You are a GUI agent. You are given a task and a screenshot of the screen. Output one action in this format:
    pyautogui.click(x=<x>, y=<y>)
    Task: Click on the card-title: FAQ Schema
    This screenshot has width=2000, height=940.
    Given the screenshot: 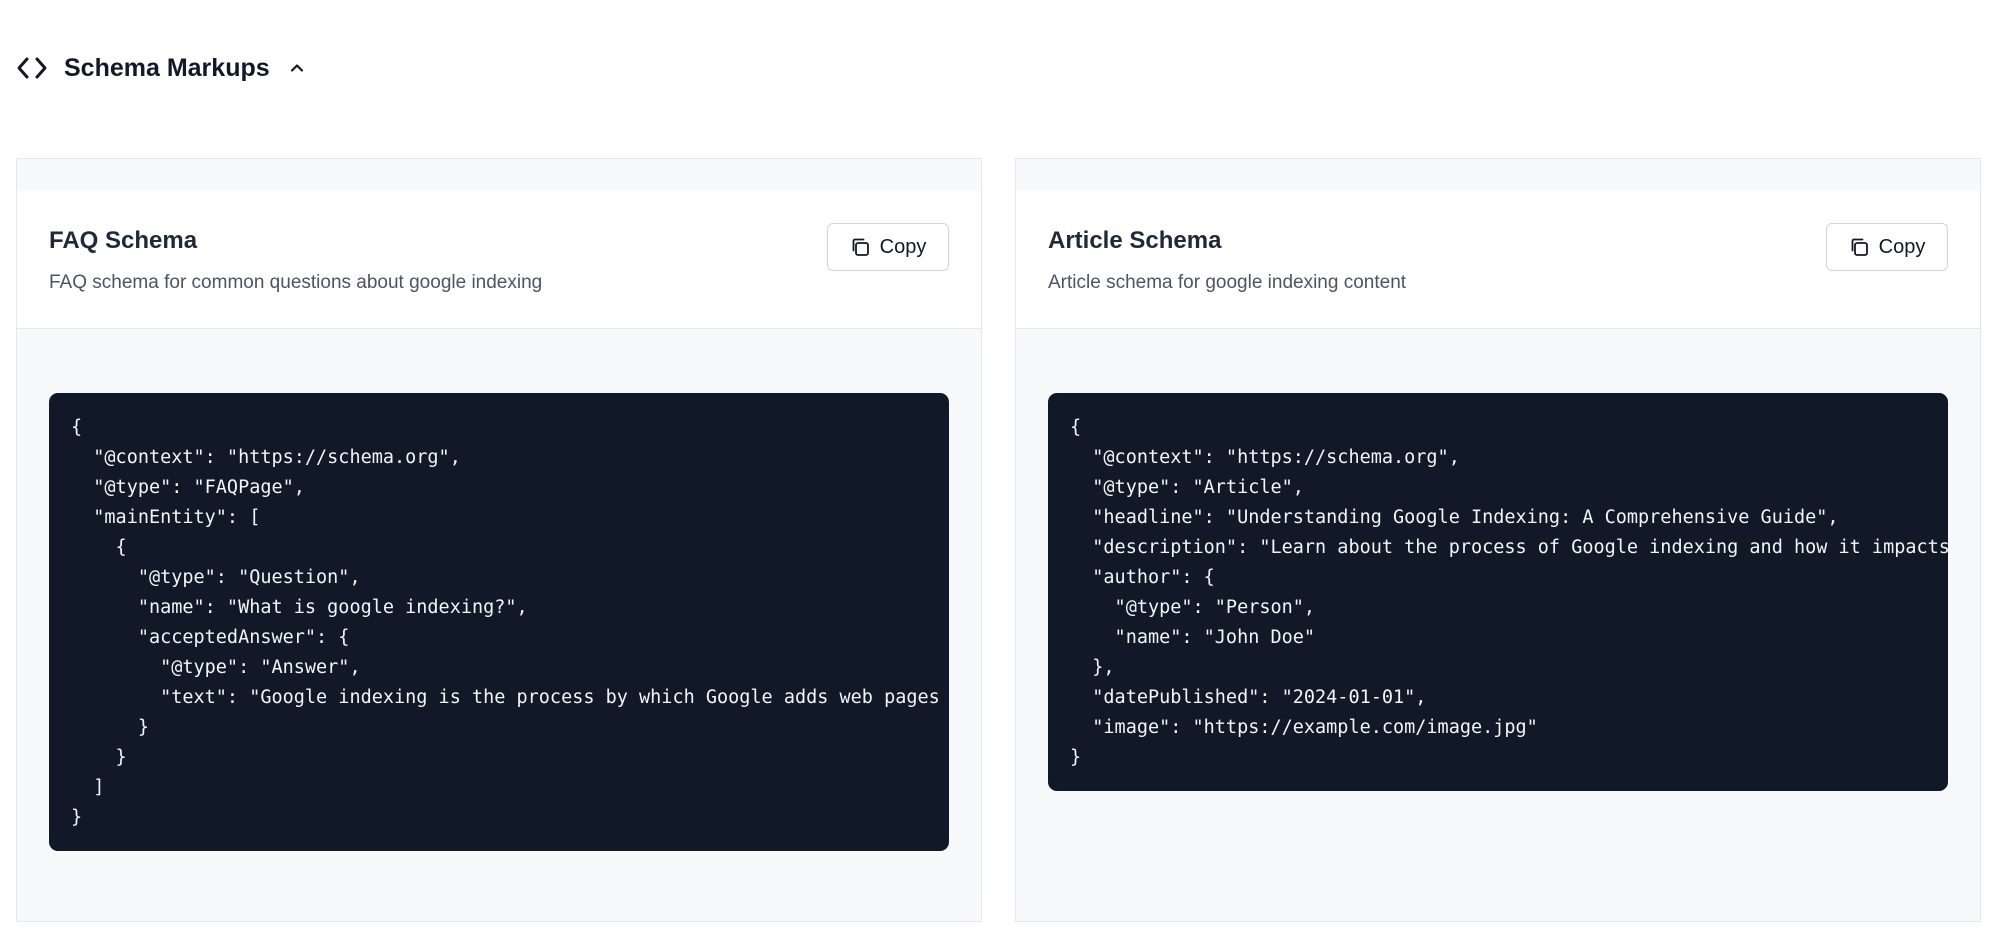 What is the action you would take?
    pyautogui.click(x=123, y=240)
    